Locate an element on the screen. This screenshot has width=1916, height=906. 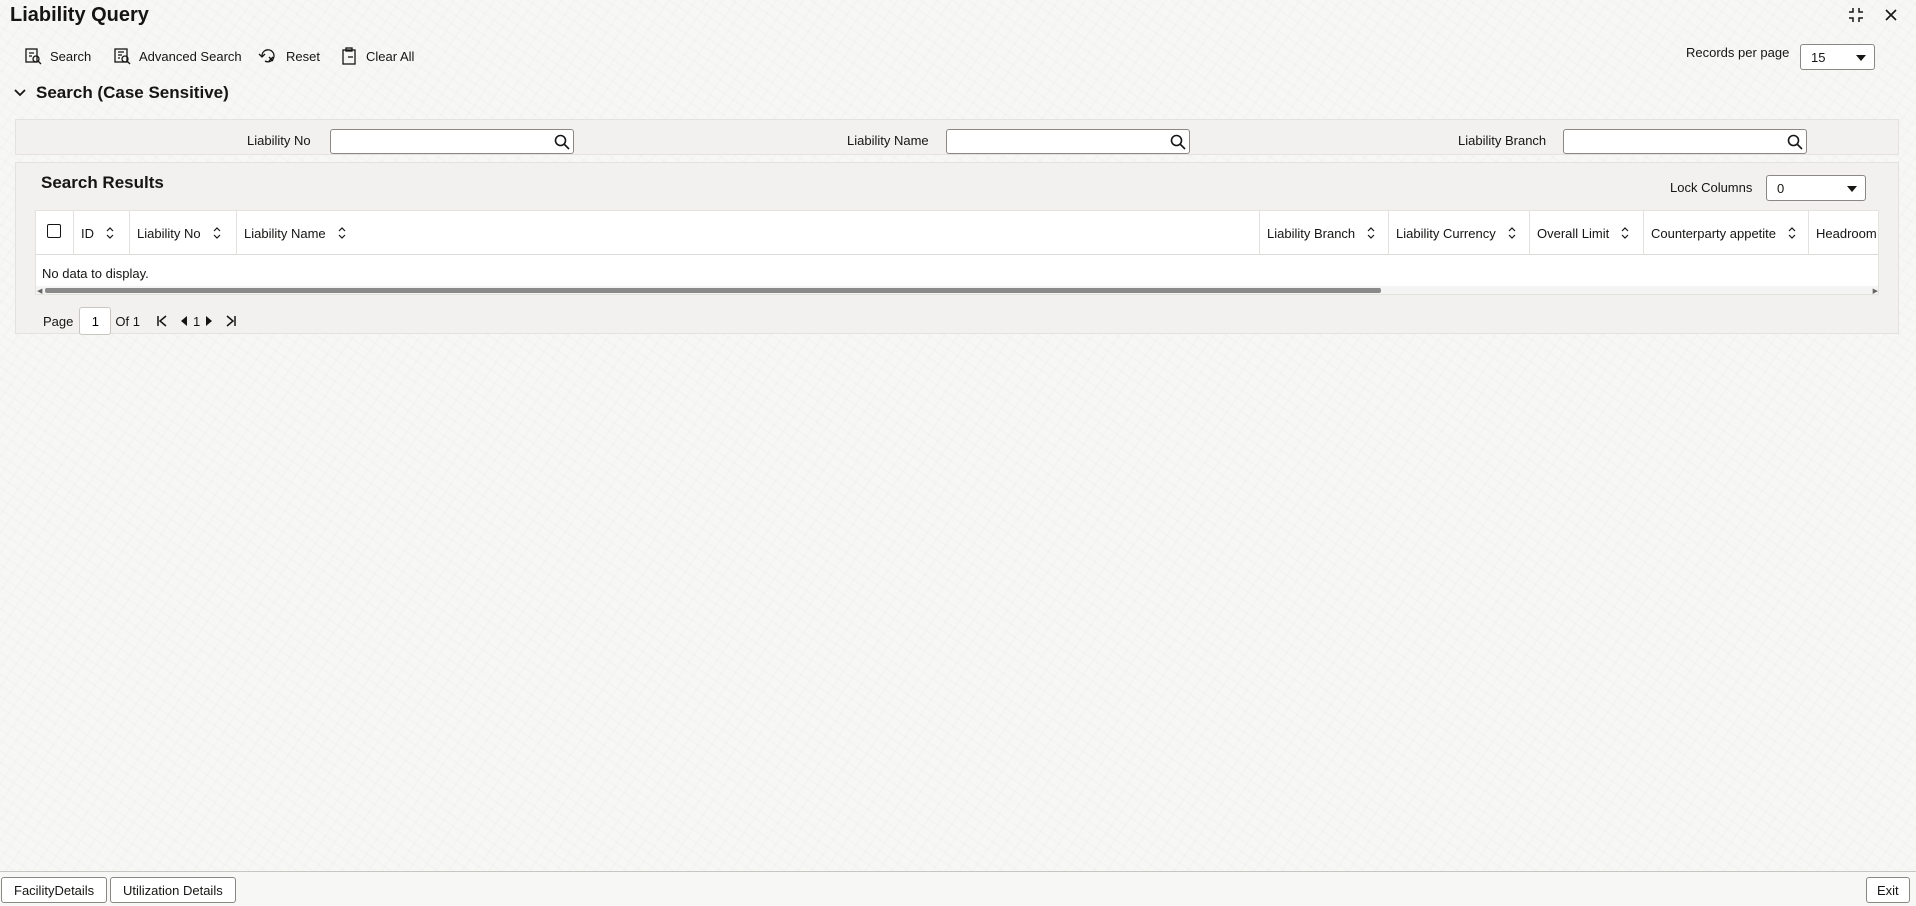
reset-button: Reset is located at coordinates (289, 56).